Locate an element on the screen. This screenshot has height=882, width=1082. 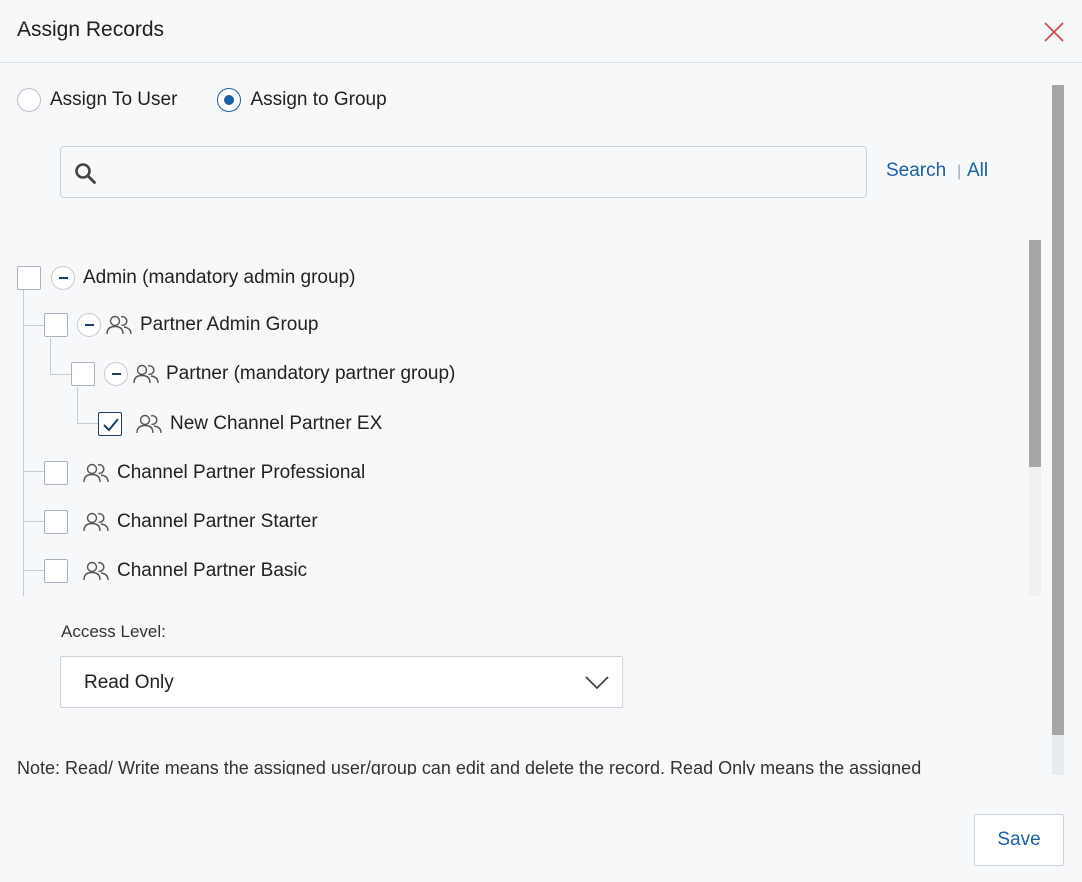
tree-node-partner: Partner (mandatory partner group) is located at coordinates (263, 374).